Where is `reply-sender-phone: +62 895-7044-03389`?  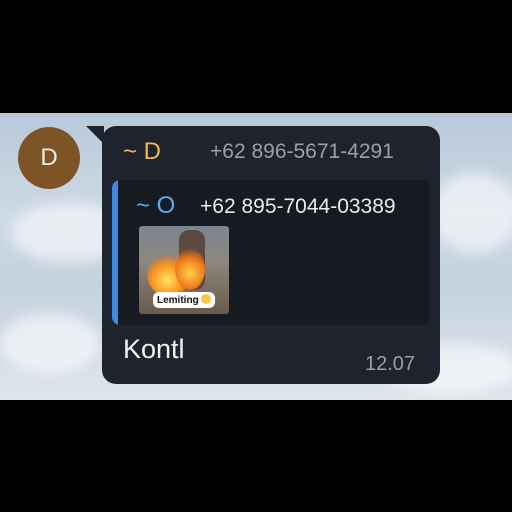 reply-sender-phone: +62 895-7044-03389 is located at coordinates (298, 206).